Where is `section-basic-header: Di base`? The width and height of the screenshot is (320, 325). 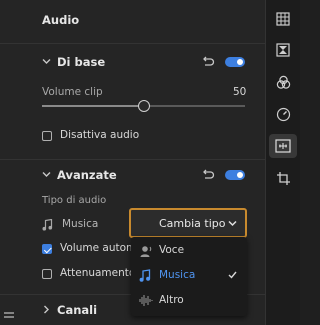 section-basic-header: Di base is located at coordinates (132, 62).